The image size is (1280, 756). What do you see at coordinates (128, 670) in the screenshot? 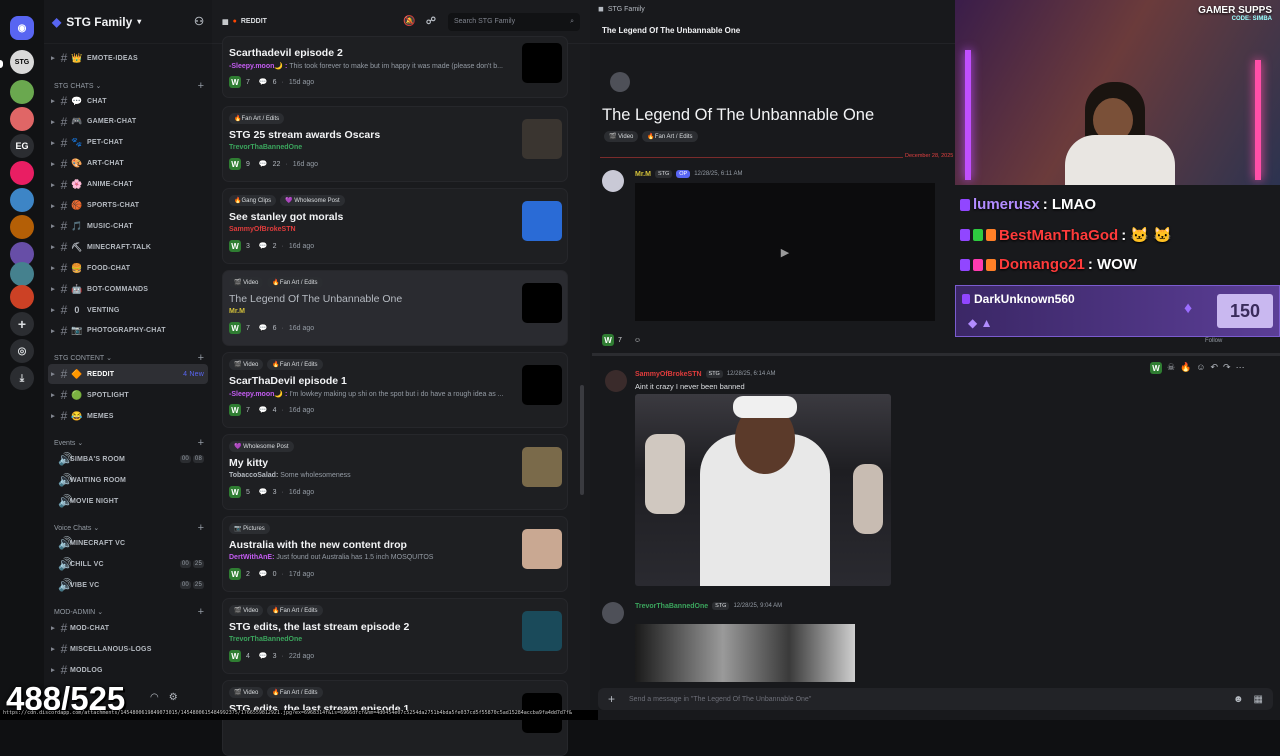
I see `channel-item: ▸ # MODLOG` at bounding box center [128, 670].